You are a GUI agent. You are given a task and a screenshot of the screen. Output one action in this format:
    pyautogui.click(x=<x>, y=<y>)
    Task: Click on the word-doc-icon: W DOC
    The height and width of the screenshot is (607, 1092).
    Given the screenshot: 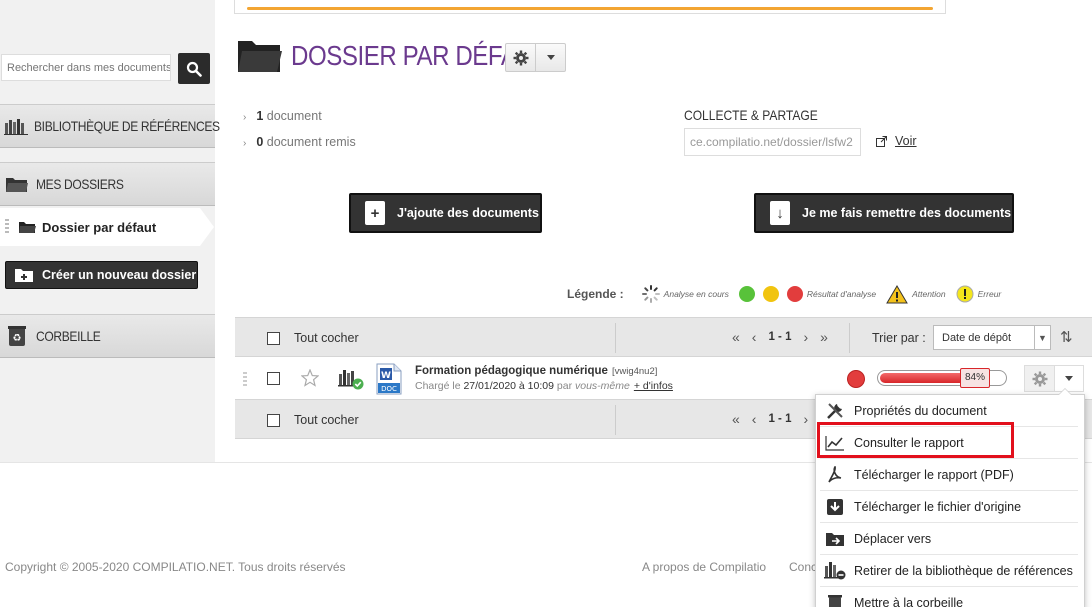 What is the action you would take?
    pyautogui.click(x=389, y=379)
    